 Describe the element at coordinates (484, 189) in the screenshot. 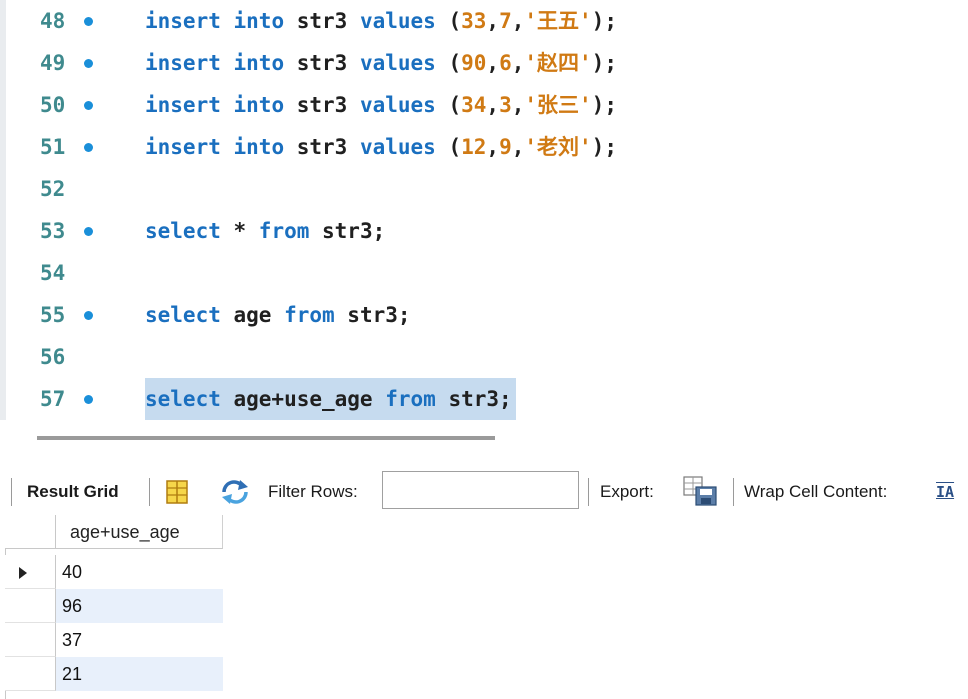

I see `code-line-52: 52` at that location.